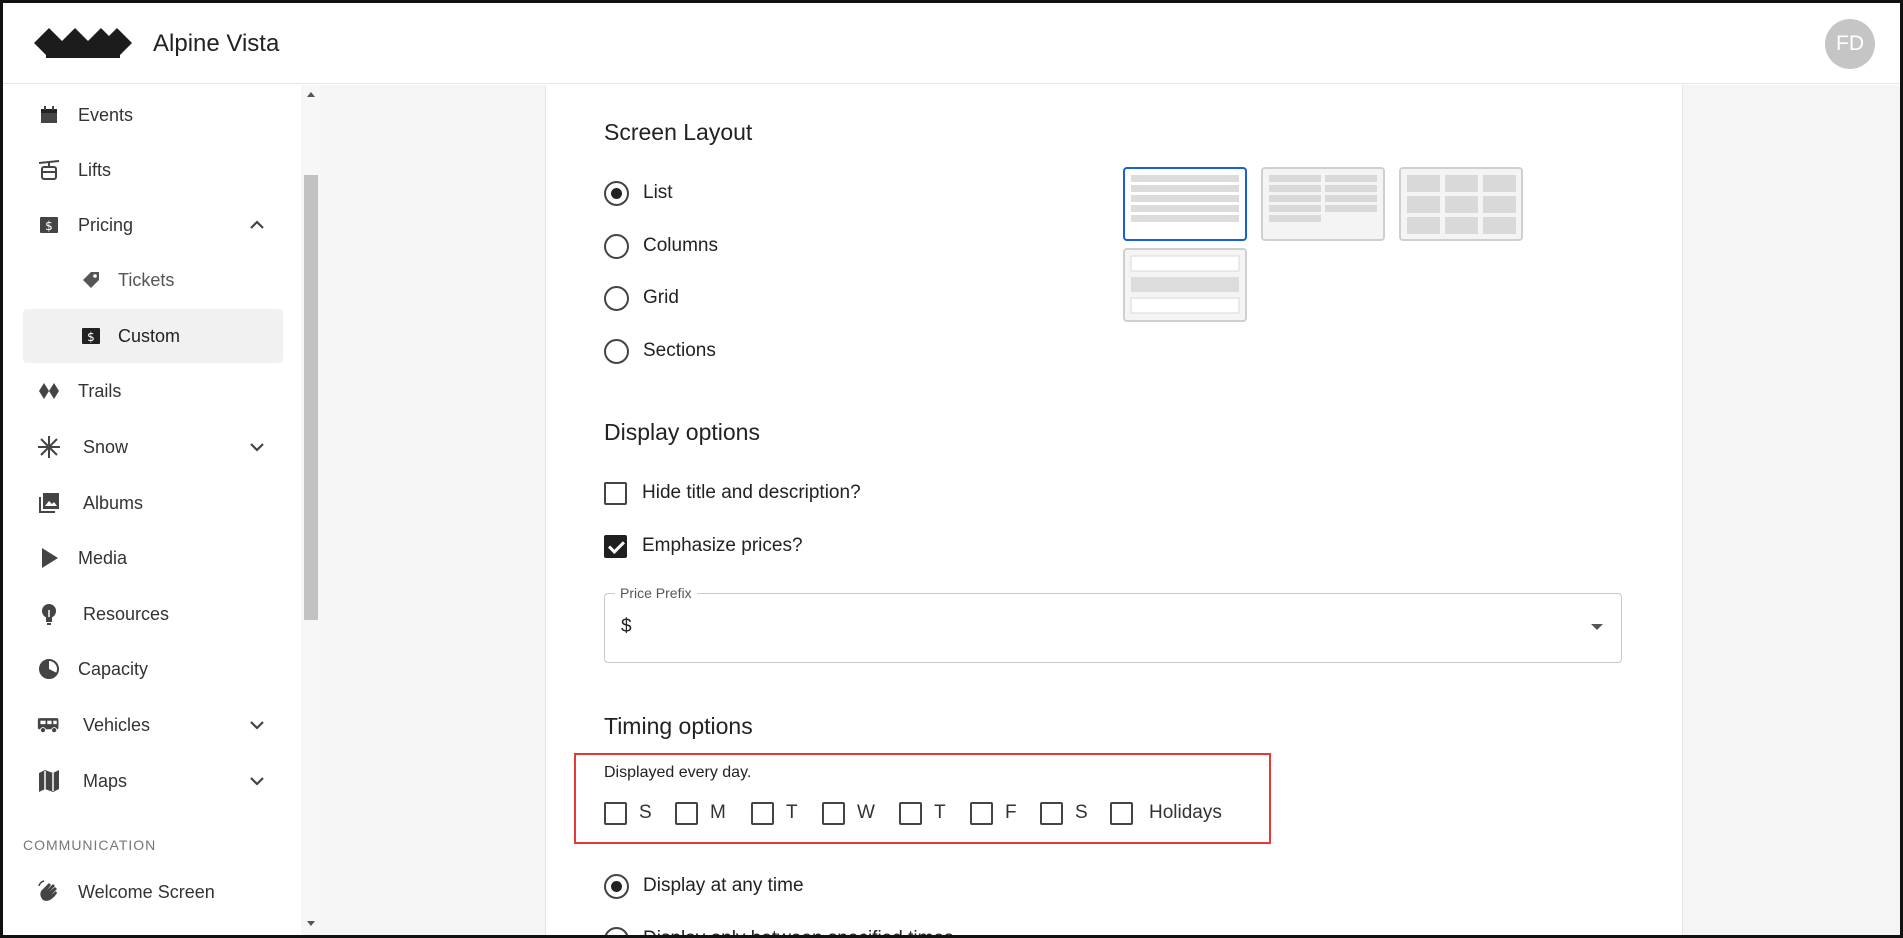 Image resolution: width=1903 pixels, height=938 pixels. What do you see at coordinates (146, 279) in the screenshot?
I see `sidebar-item-label: Tickets` at bounding box center [146, 279].